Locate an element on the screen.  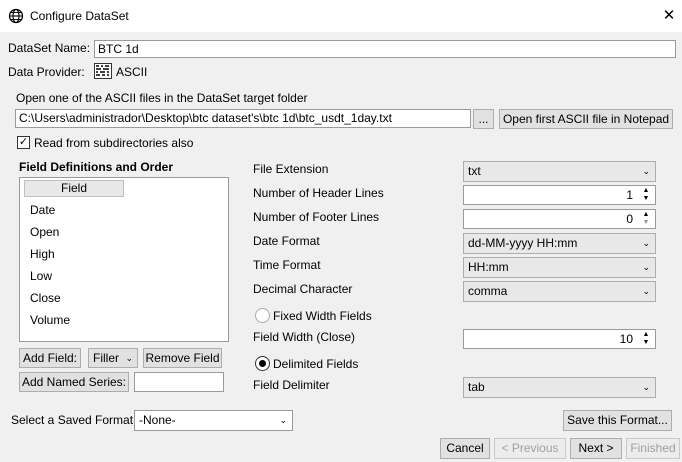
finished-button: Finished is located at coordinates (653, 448).